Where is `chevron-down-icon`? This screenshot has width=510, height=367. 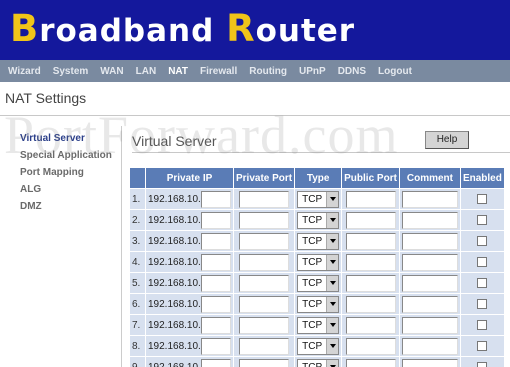
chevron-down-icon is located at coordinates (332, 262).